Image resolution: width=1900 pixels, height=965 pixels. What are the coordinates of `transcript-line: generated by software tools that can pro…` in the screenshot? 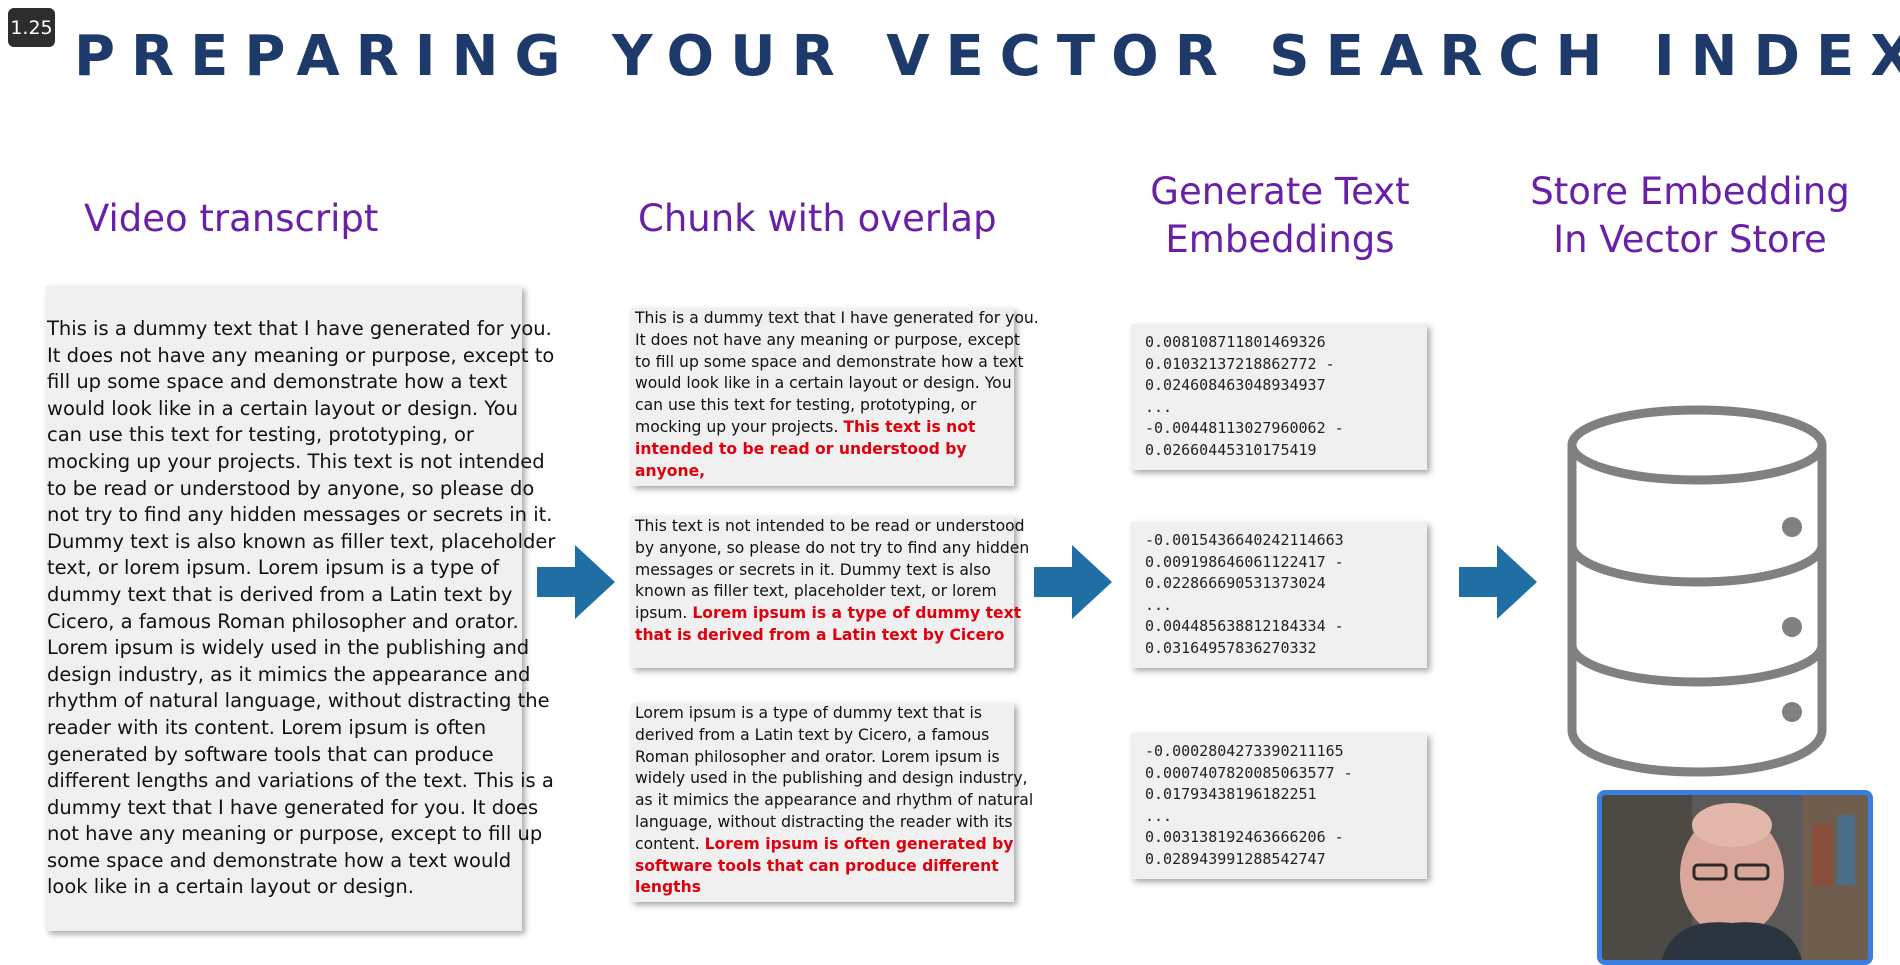 It's located at (270, 754).